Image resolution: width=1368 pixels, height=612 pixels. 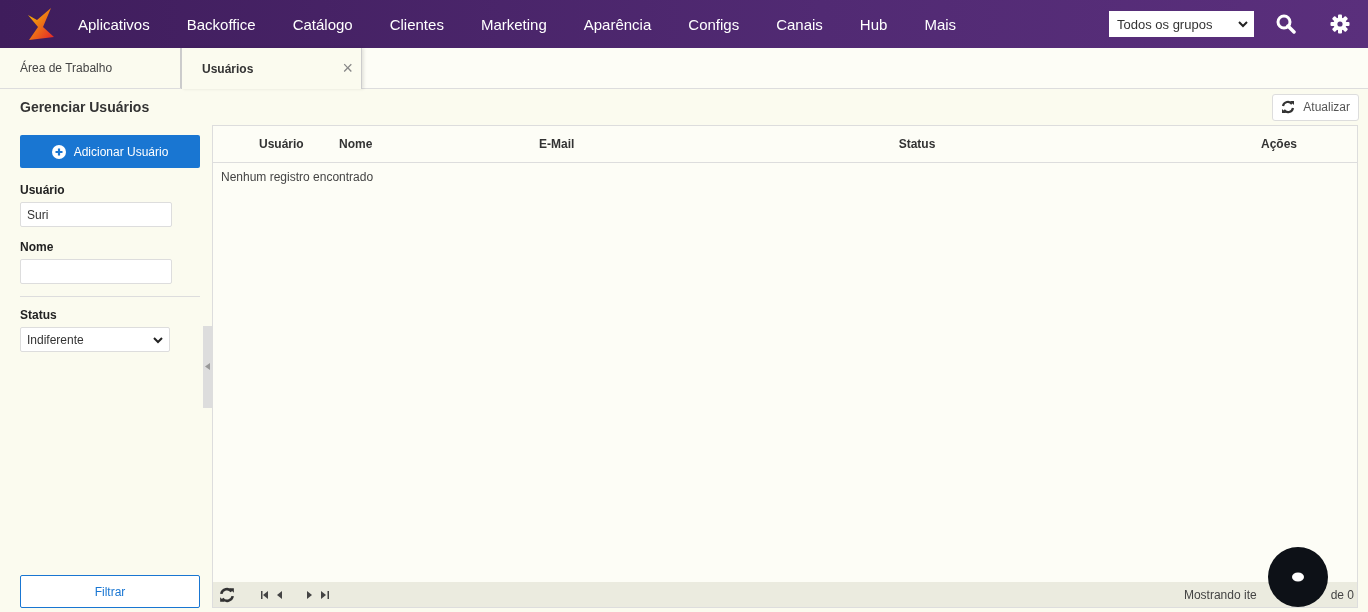 What do you see at coordinates (110, 151) in the screenshot?
I see `add-user-button: Adicionar Usuário` at bounding box center [110, 151].